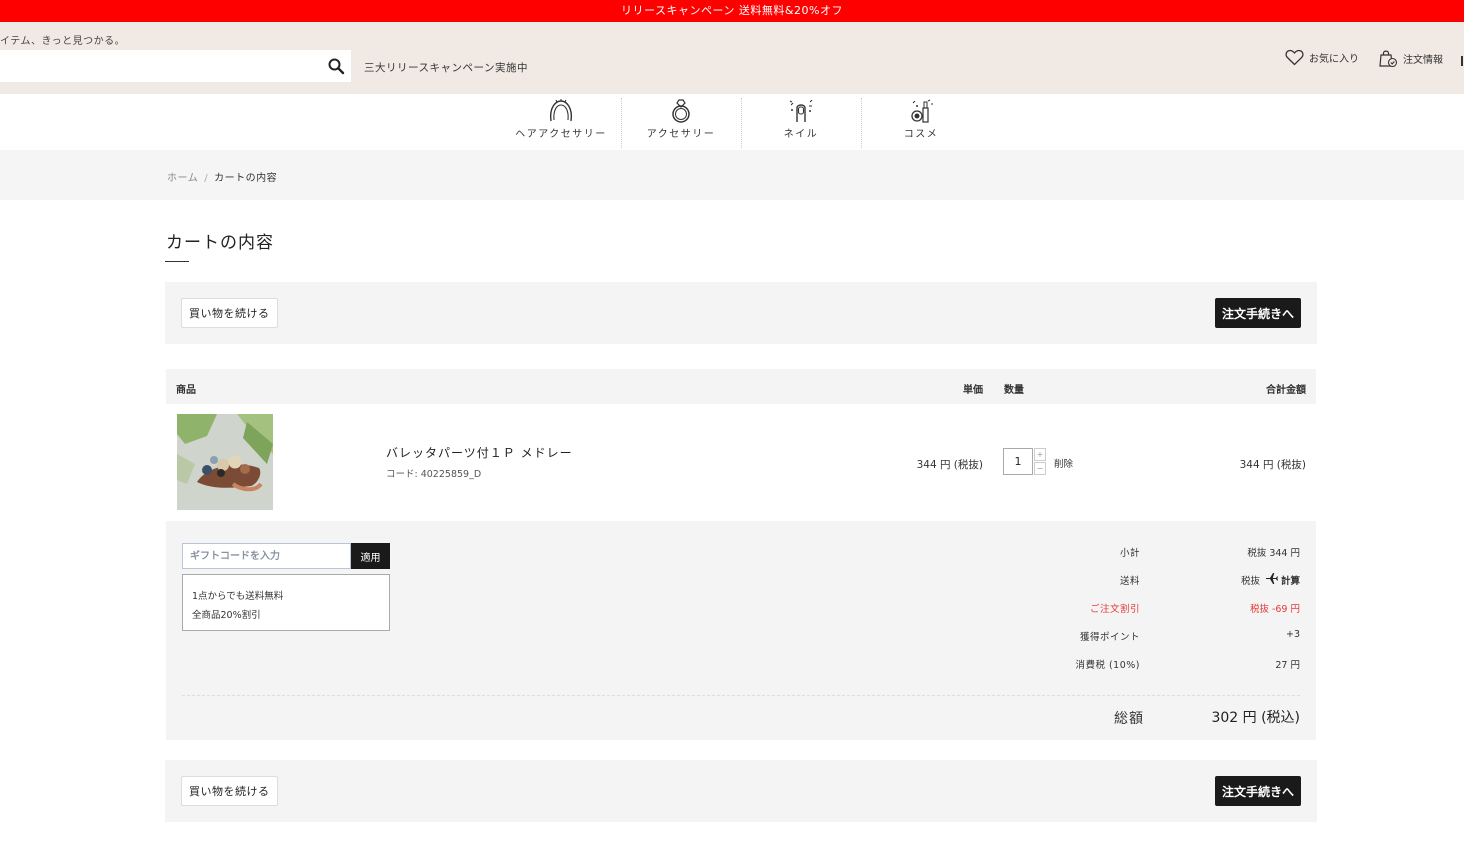 The width and height of the screenshot is (1464, 868). Describe the element at coordinates (1129, 553) in the screenshot. I see `subtotal-label: 小計` at that location.